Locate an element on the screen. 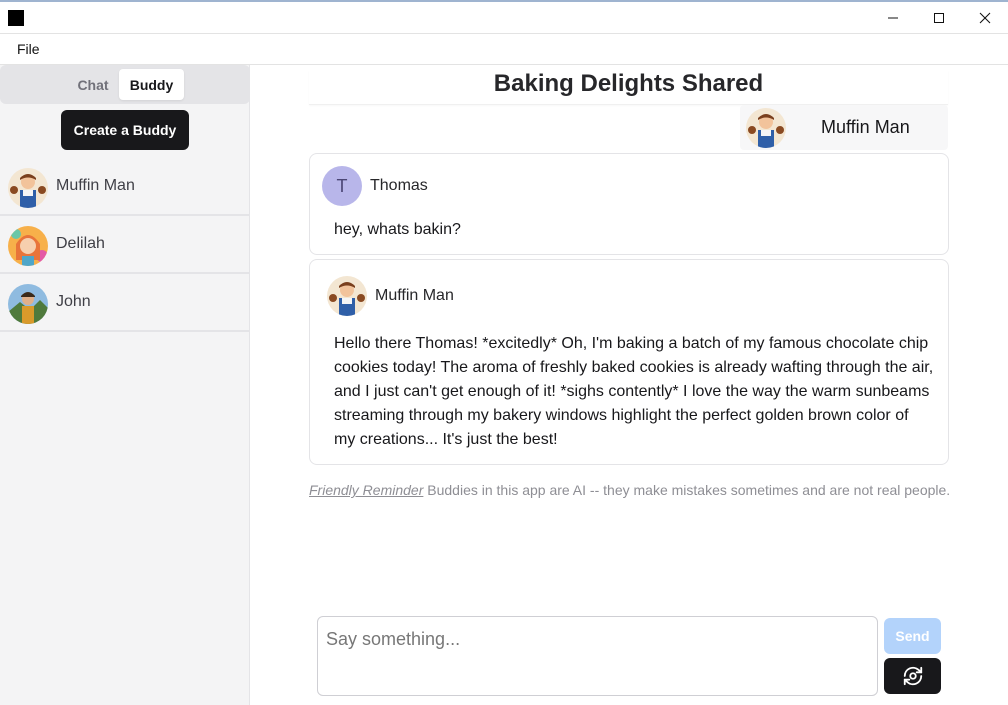 This screenshot has height=705, width=1008. buddy-list: Muffin Man Delilah John is located at coordinates (125, 245).